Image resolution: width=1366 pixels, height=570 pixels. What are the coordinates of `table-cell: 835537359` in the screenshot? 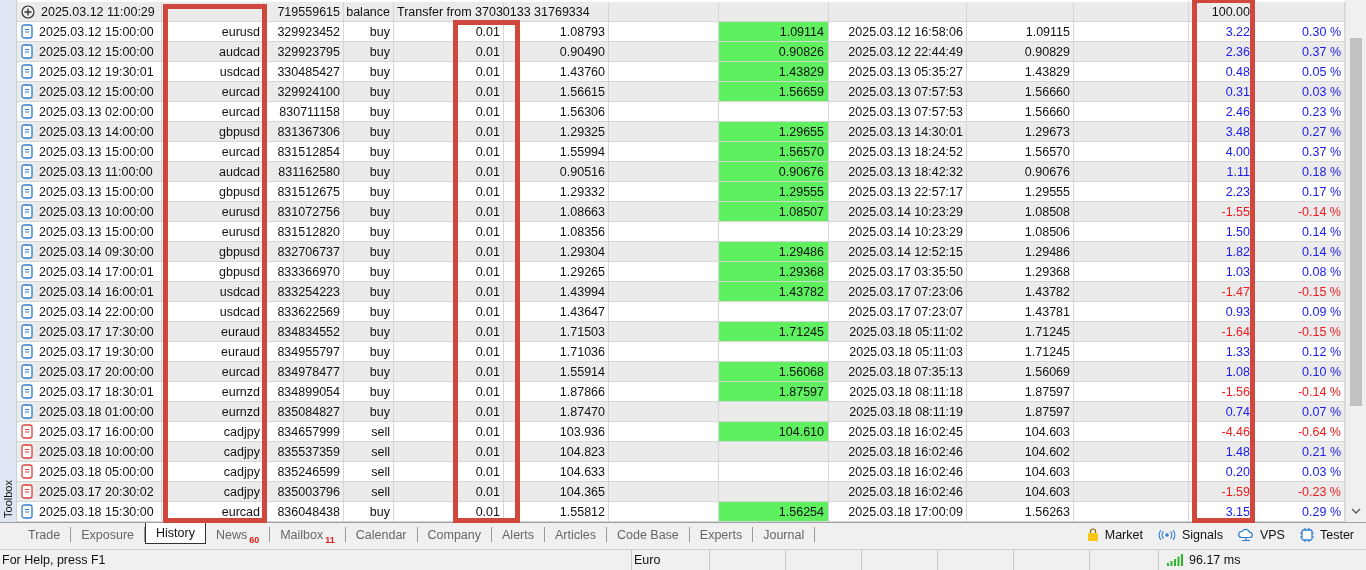 It's located at (308, 451).